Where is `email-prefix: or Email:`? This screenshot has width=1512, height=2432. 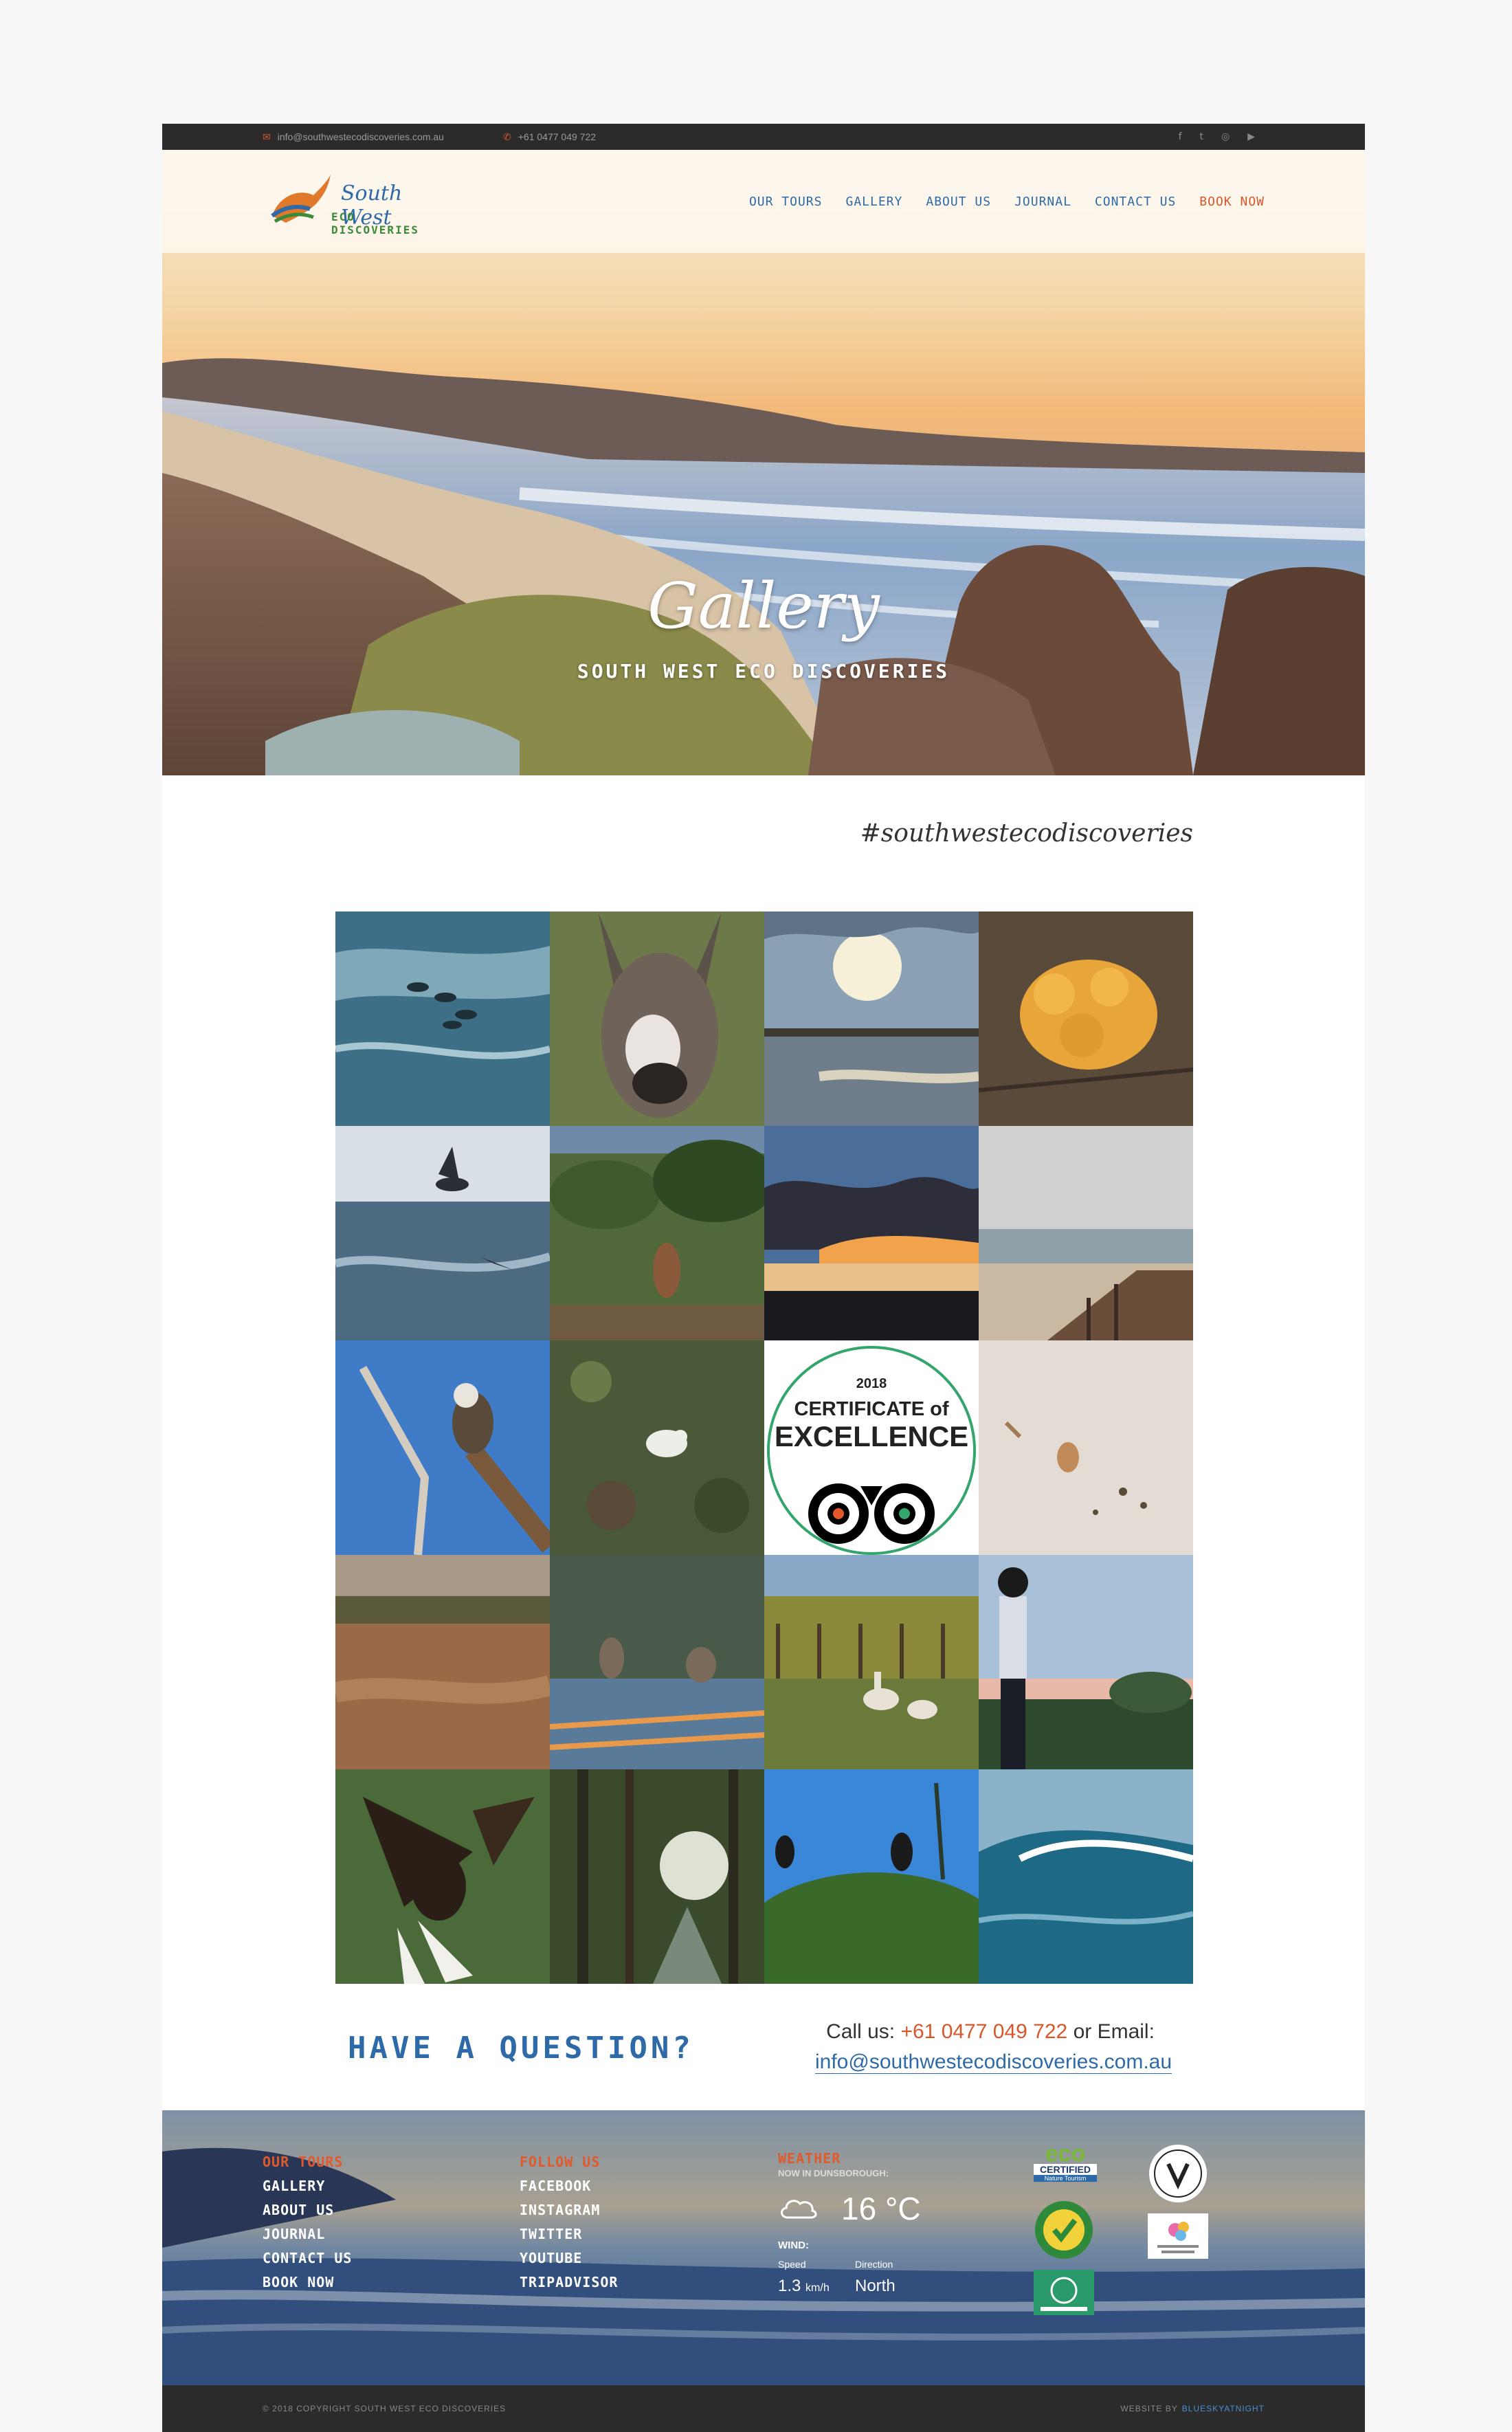 email-prefix: or Email: is located at coordinates (1114, 2032).